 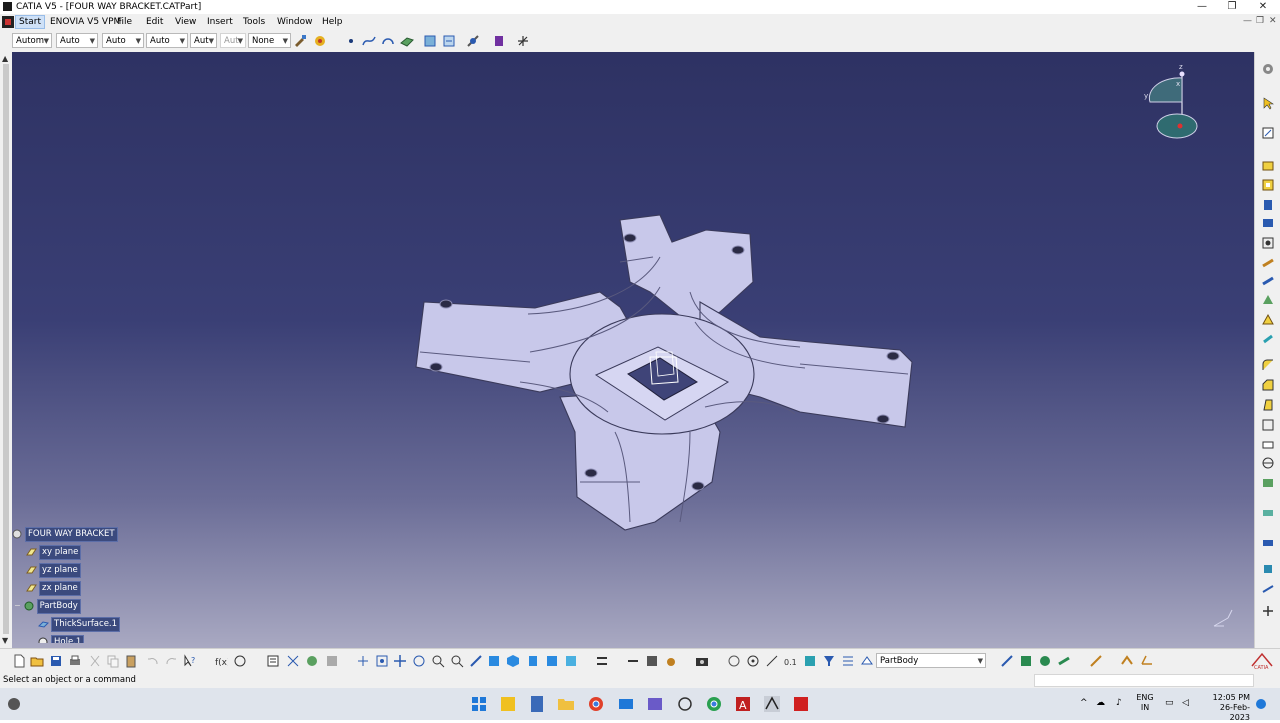 What do you see at coordinates (772, 661) in the screenshot?
I see `measure-between-icon` at bounding box center [772, 661].